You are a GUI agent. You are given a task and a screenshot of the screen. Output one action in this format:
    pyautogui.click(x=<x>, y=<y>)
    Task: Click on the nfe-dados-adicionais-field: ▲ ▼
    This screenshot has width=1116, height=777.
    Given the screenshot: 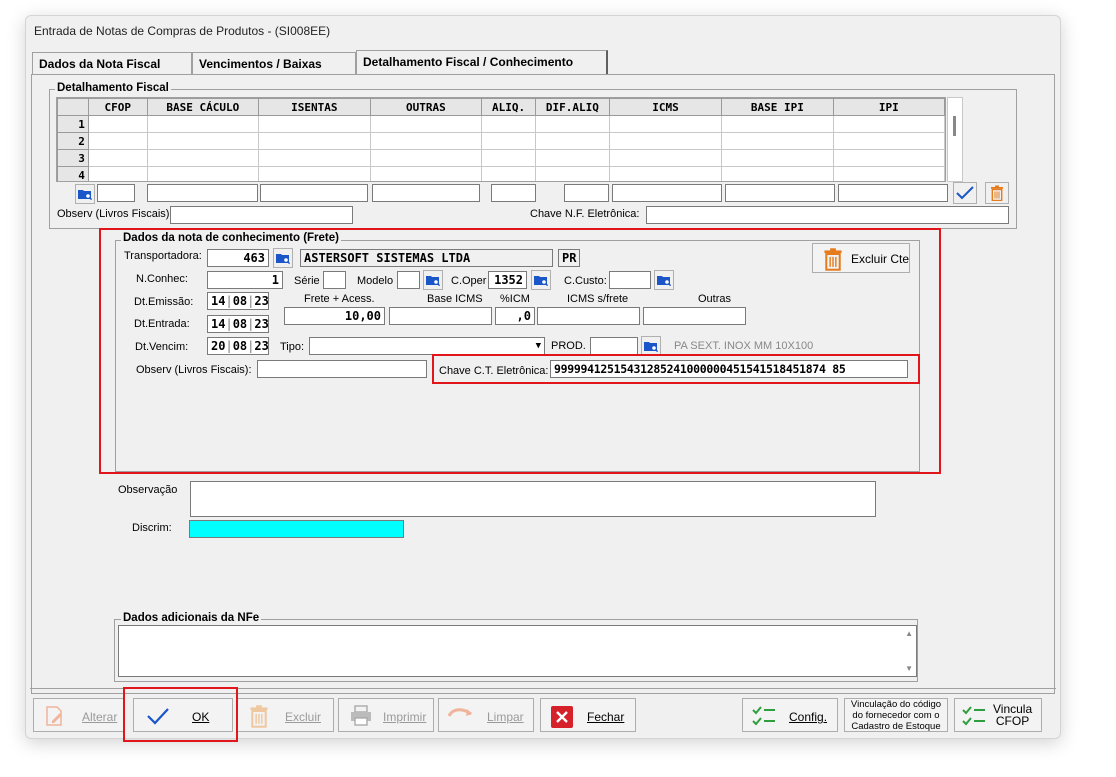 What is the action you would take?
    pyautogui.click(x=517, y=651)
    